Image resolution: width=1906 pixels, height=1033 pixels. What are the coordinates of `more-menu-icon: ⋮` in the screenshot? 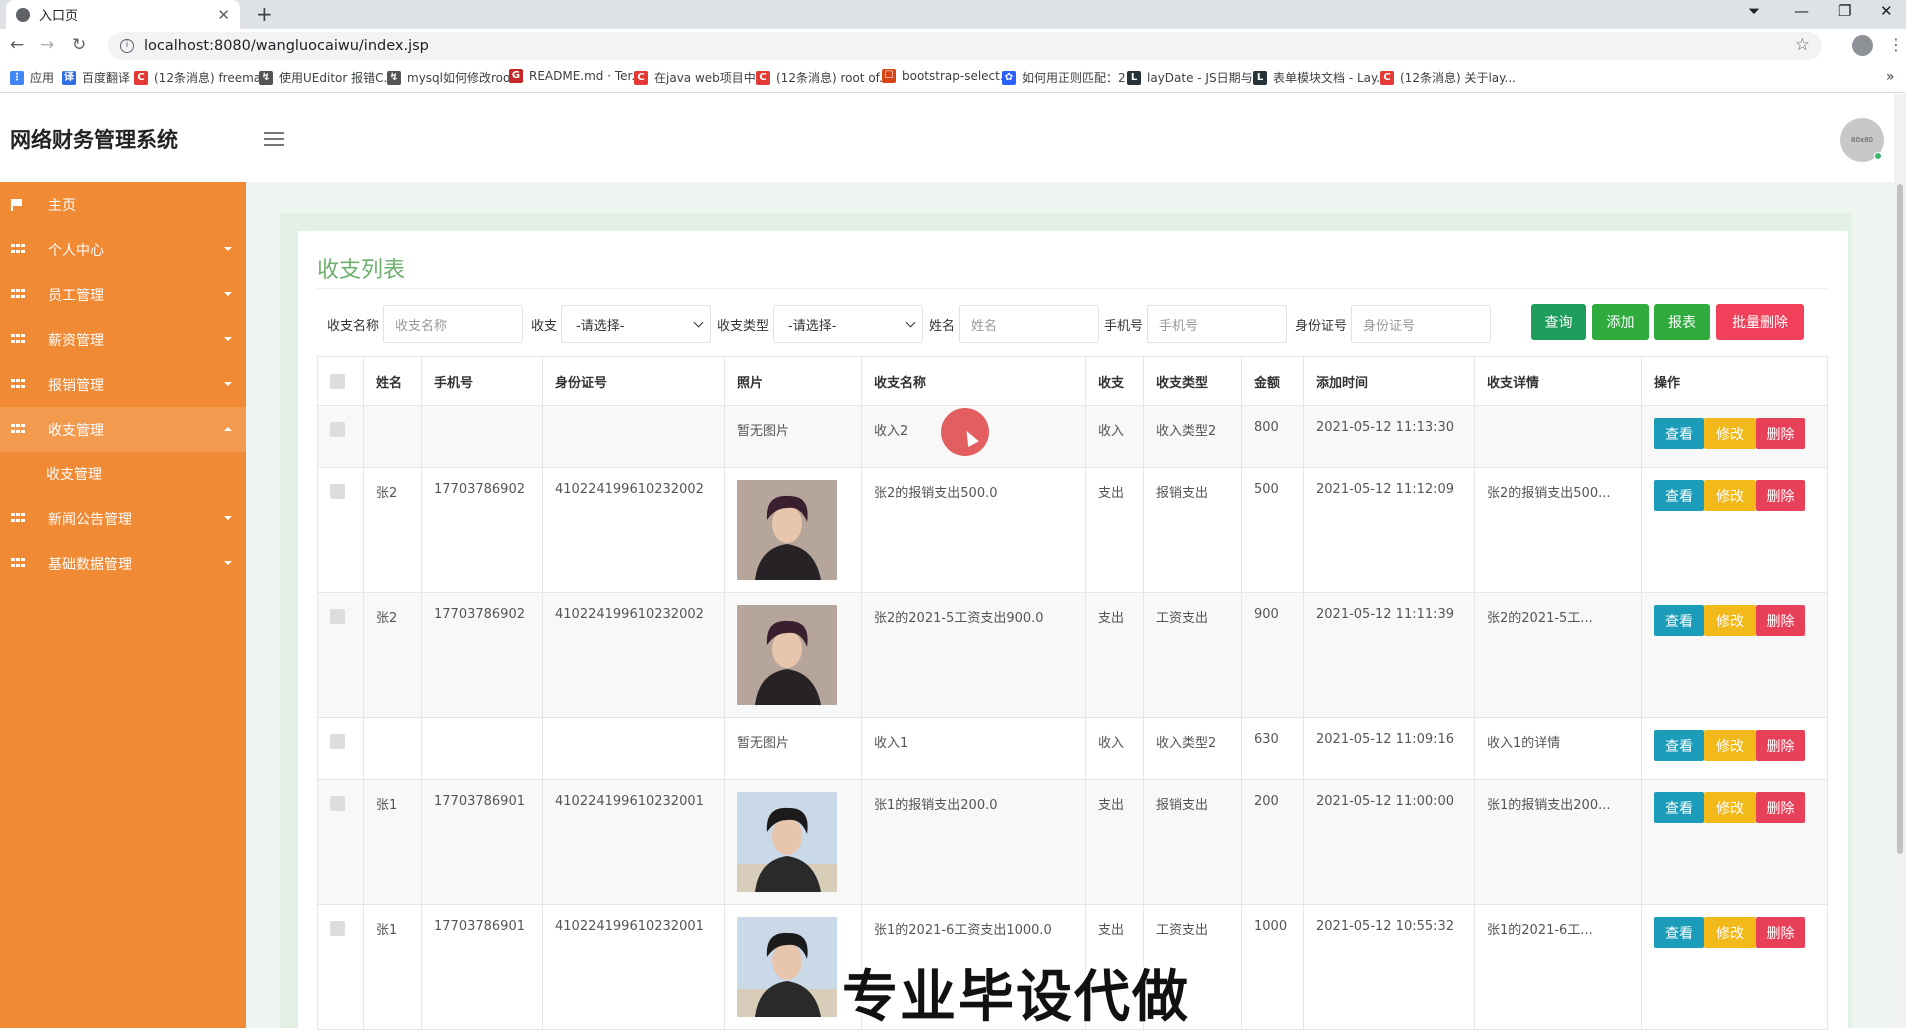 It's located at (1896, 44).